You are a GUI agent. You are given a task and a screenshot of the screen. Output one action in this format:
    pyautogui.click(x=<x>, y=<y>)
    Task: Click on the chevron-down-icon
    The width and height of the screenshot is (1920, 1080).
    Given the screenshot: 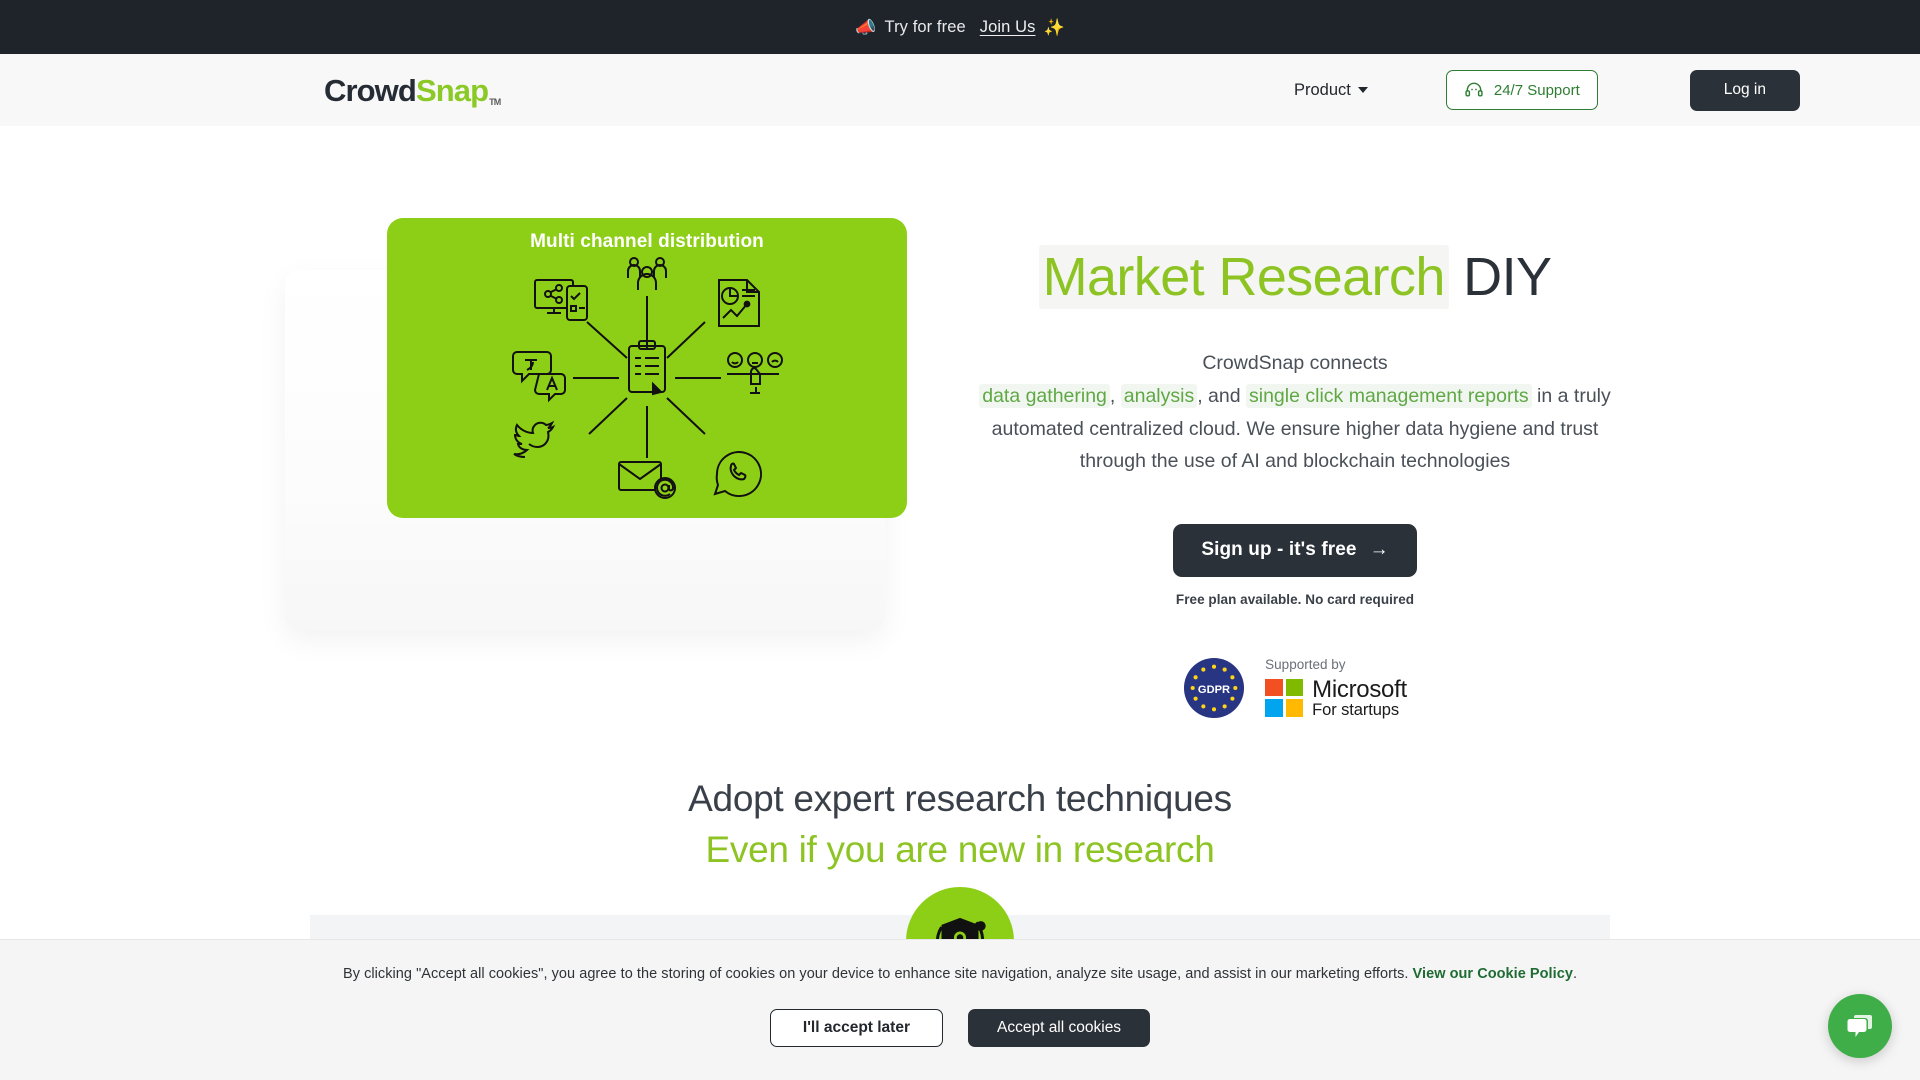 What is the action you would take?
    pyautogui.click(x=1362, y=90)
    